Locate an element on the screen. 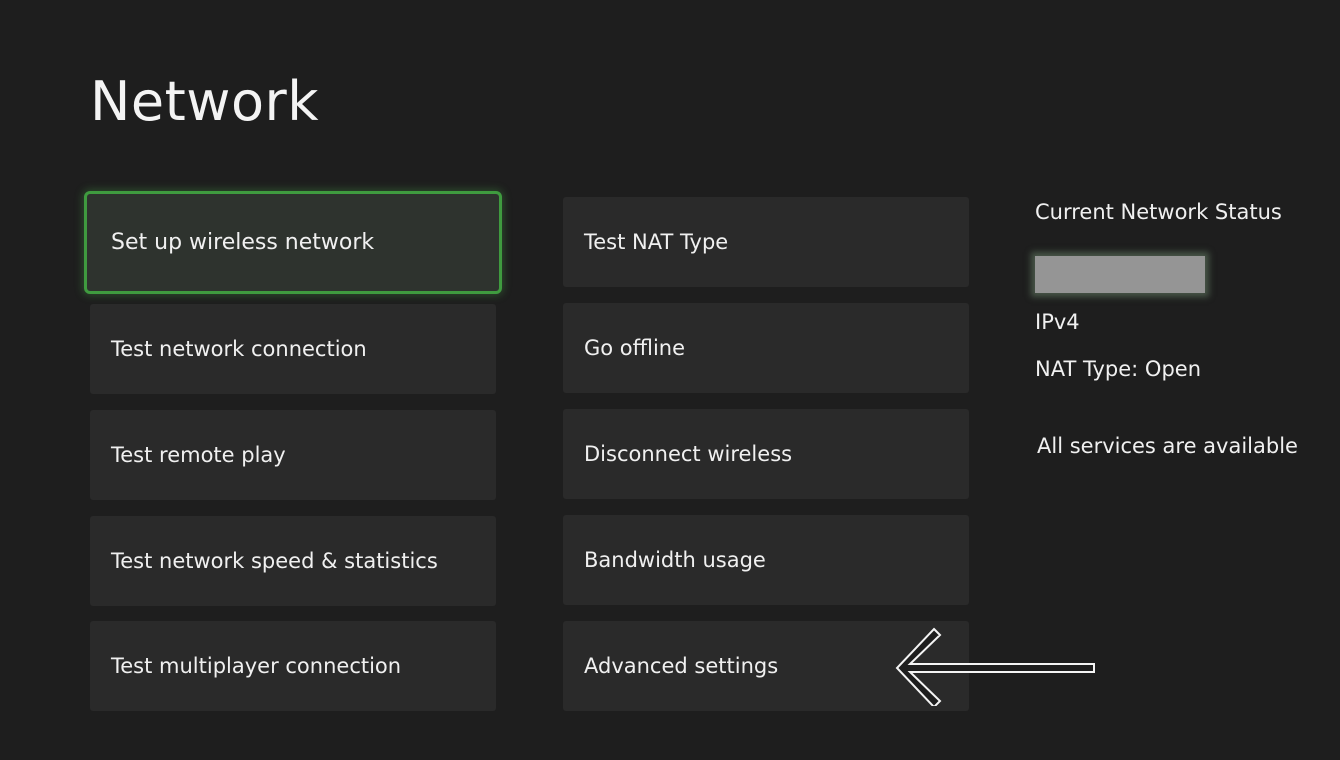 This screenshot has height=760, width=1340. test-network-speed-button: Test network speed & statistics is located at coordinates (293, 561).